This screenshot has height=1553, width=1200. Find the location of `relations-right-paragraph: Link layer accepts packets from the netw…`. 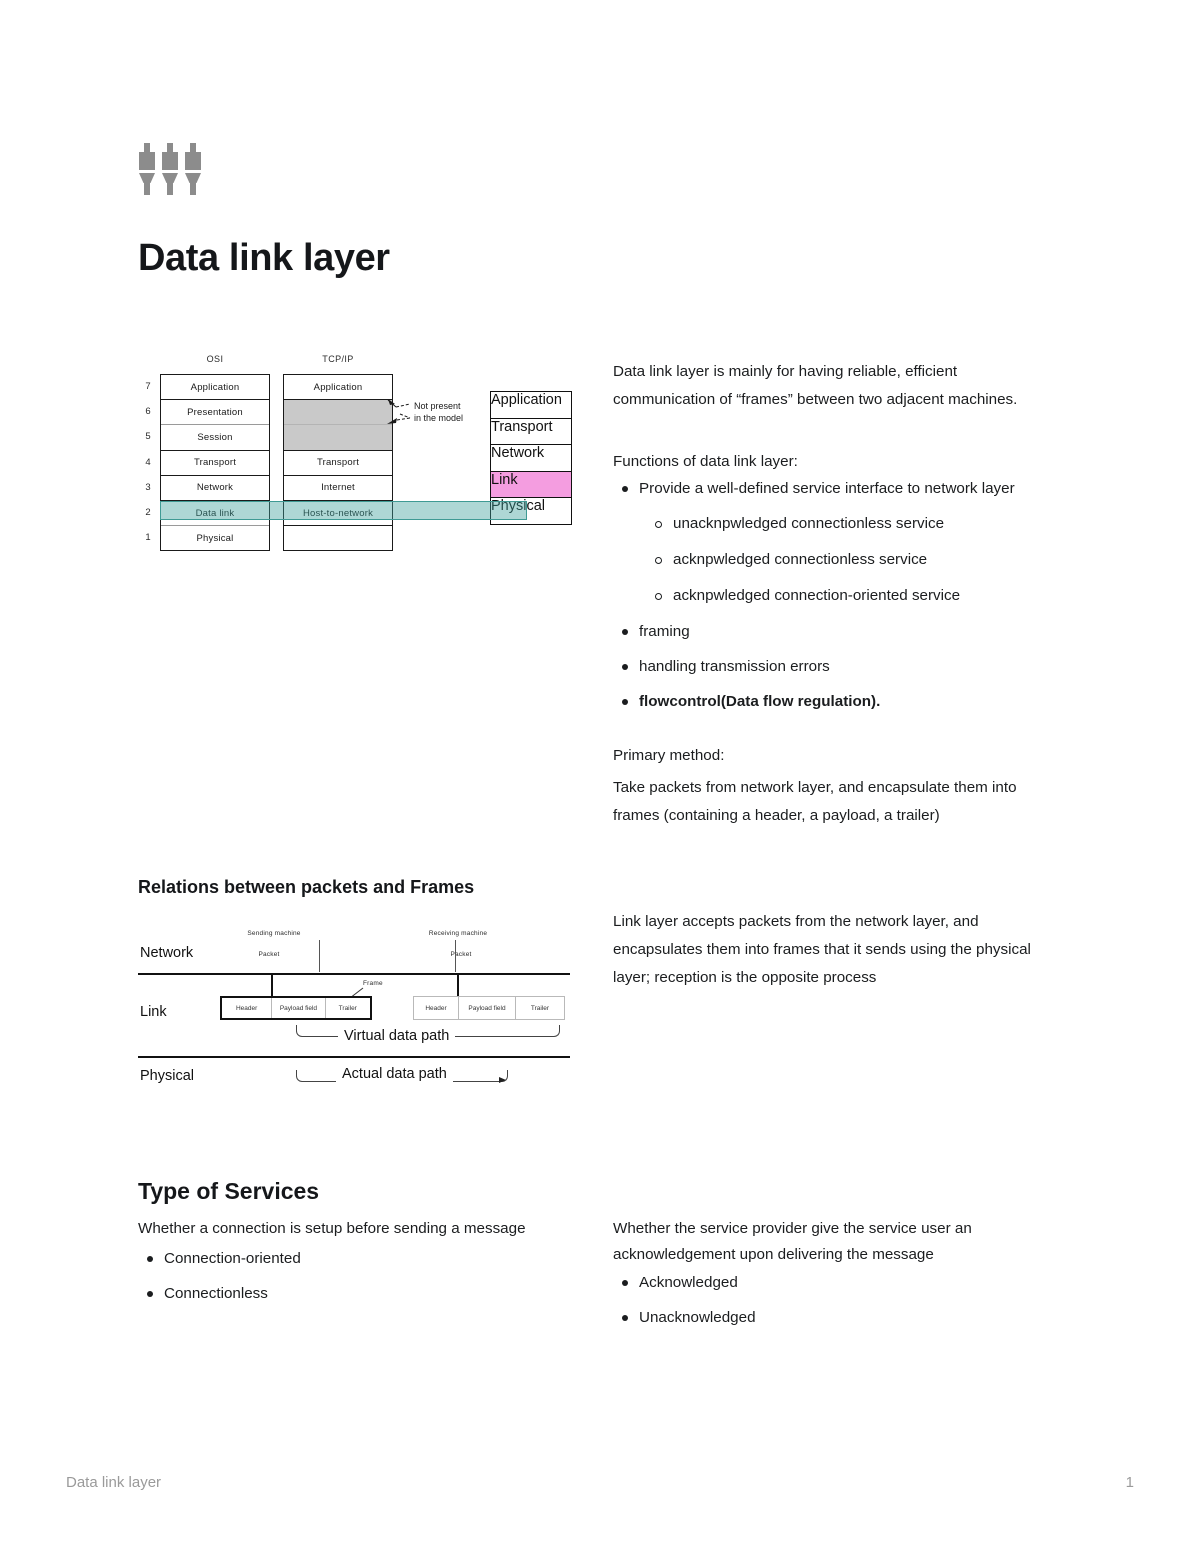

relations-right-paragraph: Link layer accepts packets from the netw… is located at coordinates (822, 949).